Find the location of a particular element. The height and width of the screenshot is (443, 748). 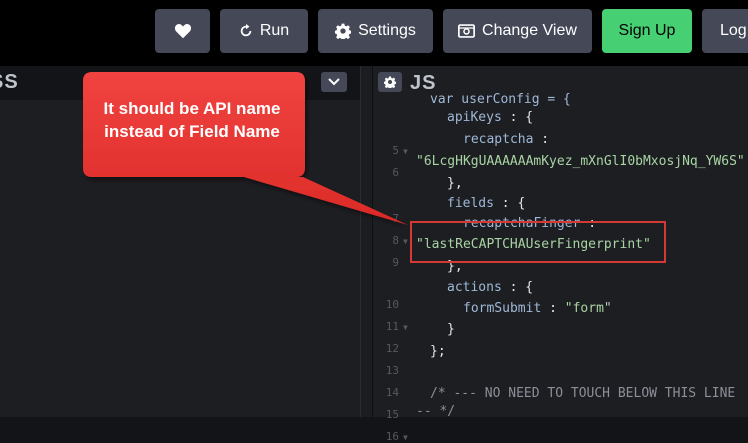

code-line-6: recaptcha : is located at coordinates (506, 139).